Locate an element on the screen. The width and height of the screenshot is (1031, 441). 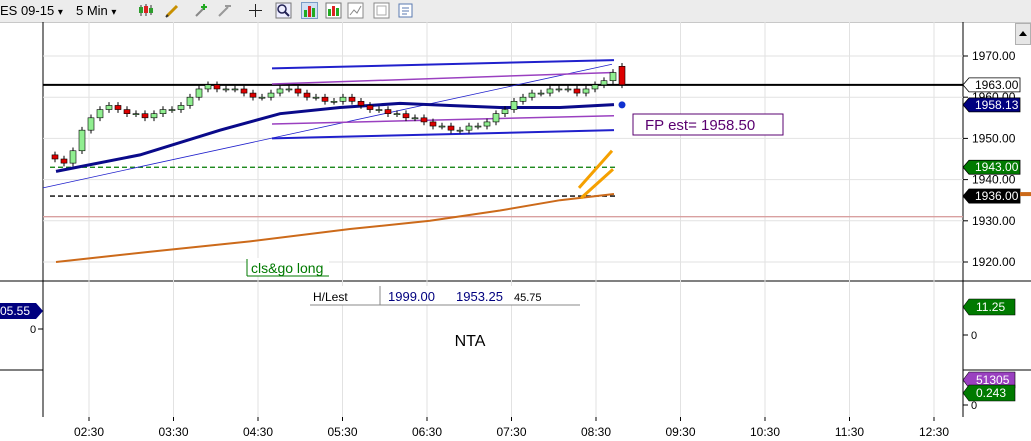
bar-chart-icon is located at coordinates (309, 10).